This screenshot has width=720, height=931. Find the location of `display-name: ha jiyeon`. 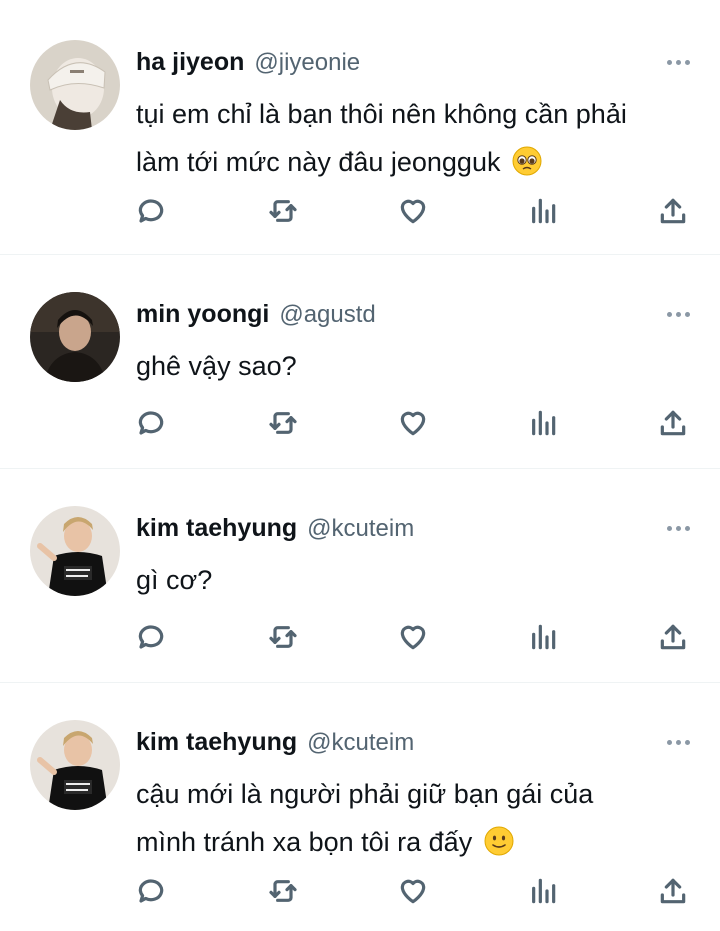

display-name: ha jiyeon is located at coordinates (190, 62).